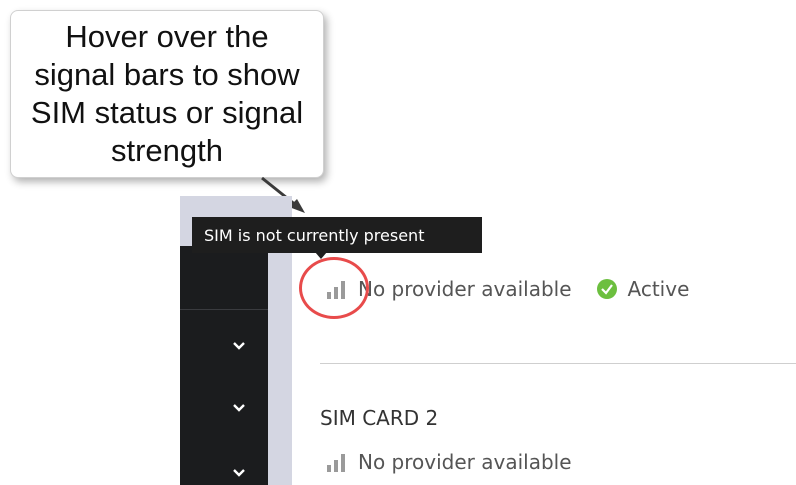 The height and width of the screenshot is (485, 796). What do you see at coordinates (336, 462) in the screenshot?
I see `signal-bars-icon` at bounding box center [336, 462].